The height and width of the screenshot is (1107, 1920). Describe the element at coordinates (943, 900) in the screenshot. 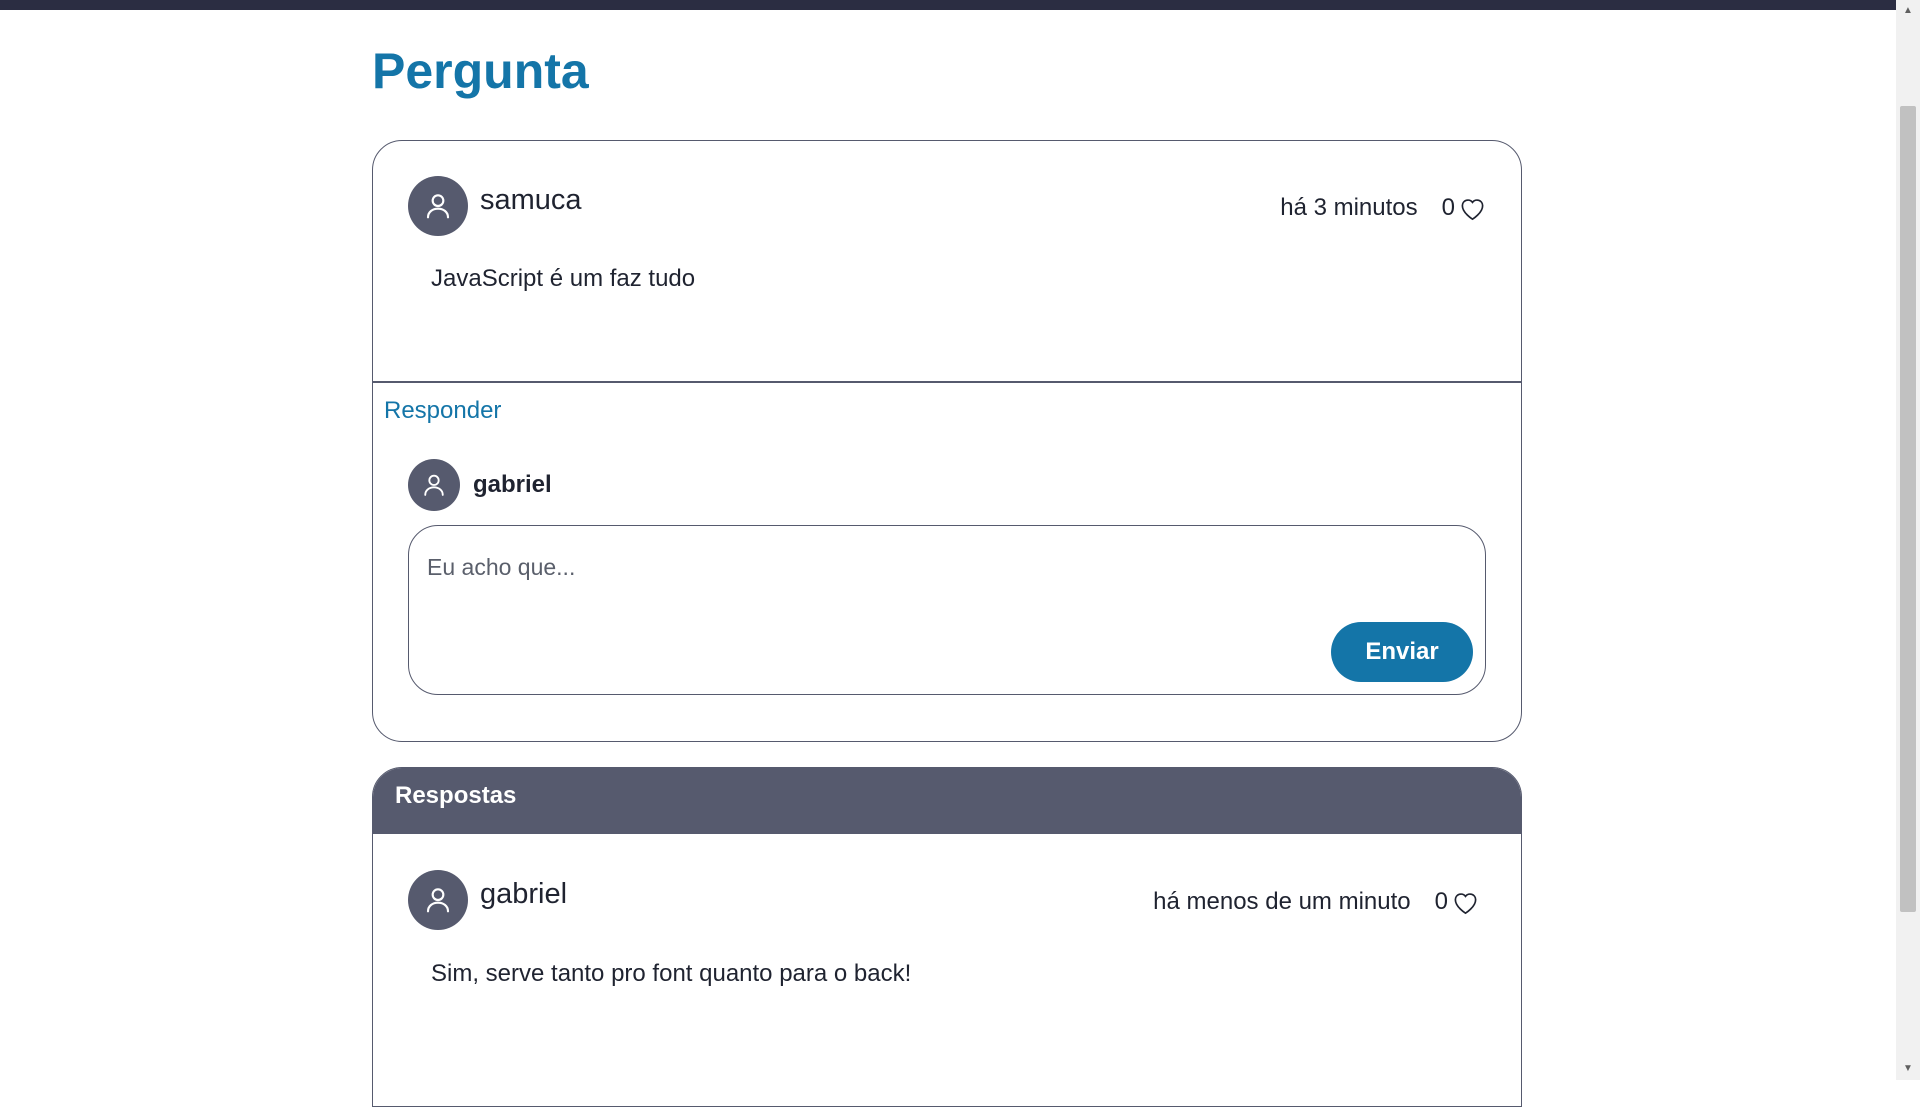

I see `answer-header: gabriel há menos de um minuto 0` at that location.